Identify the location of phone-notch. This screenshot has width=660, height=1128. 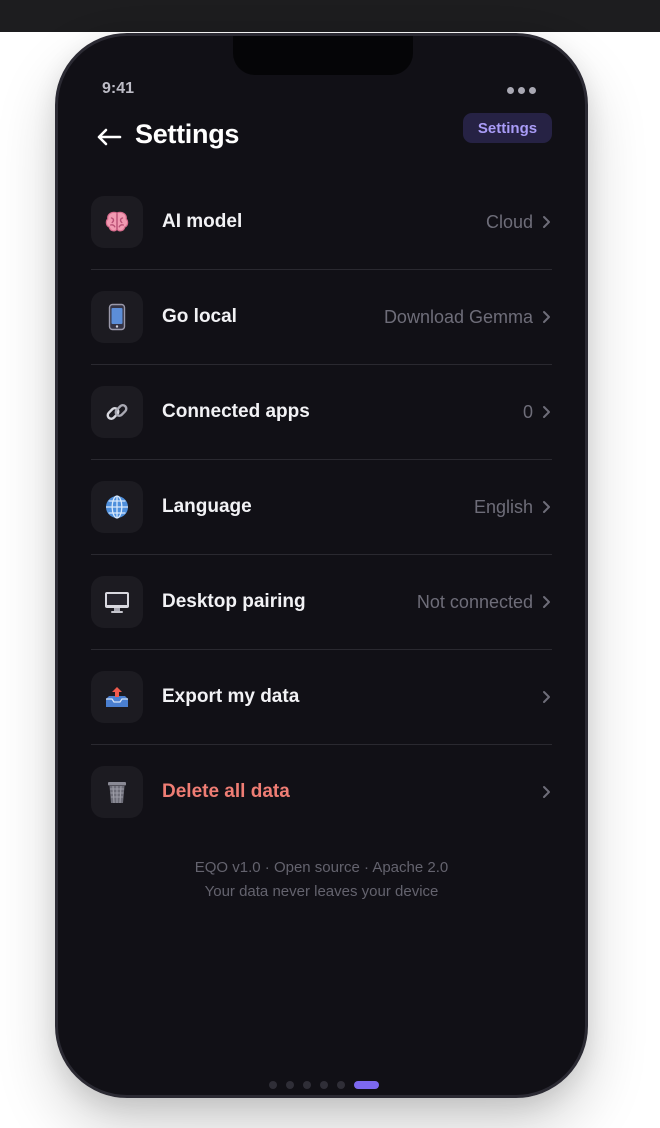
(323, 55).